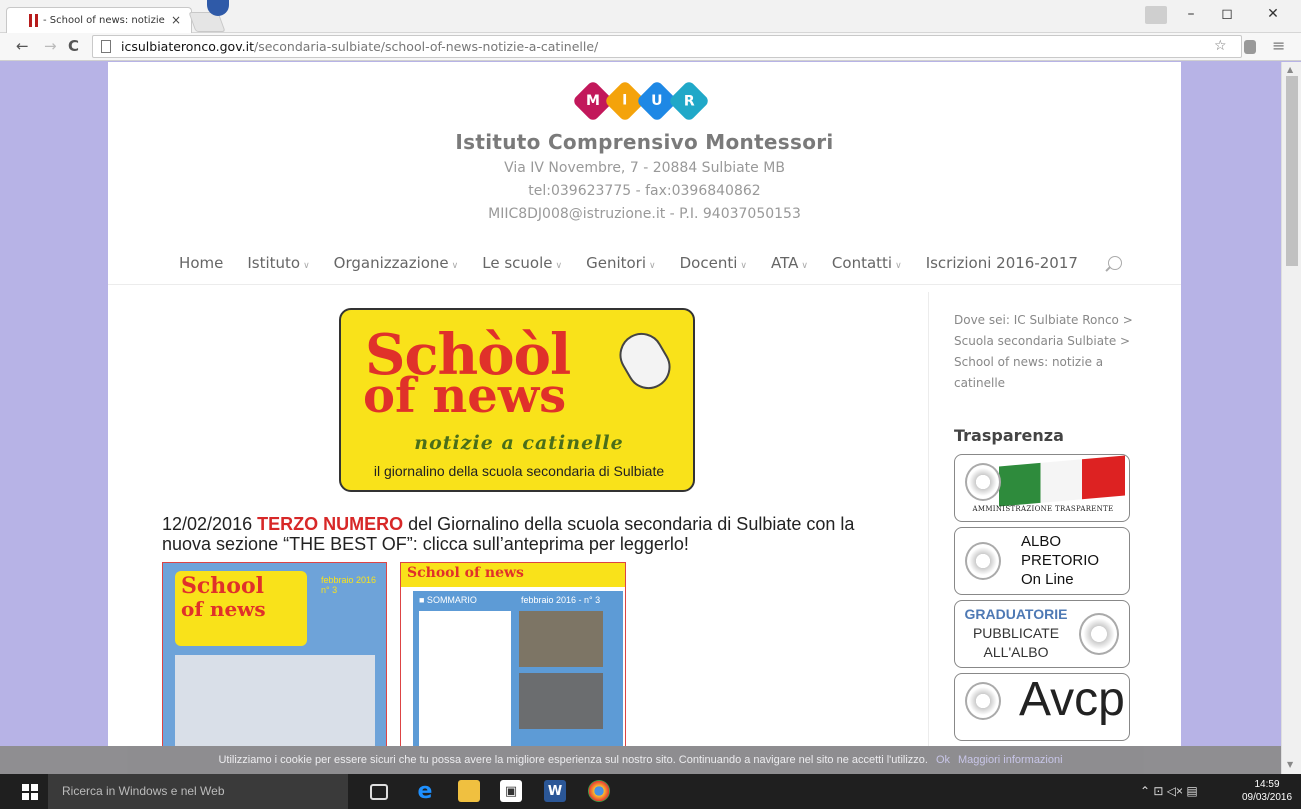  Describe the element at coordinates (465, 678) in the screenshot. I see `summary-list` at that location.